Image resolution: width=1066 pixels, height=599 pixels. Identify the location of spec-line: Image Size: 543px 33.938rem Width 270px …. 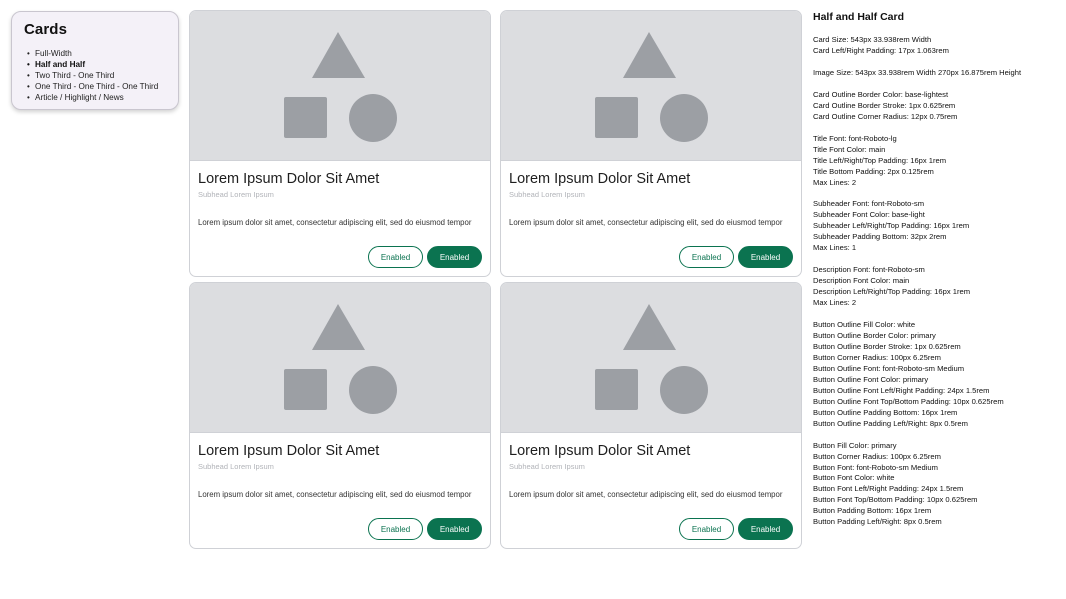
(917, 72).